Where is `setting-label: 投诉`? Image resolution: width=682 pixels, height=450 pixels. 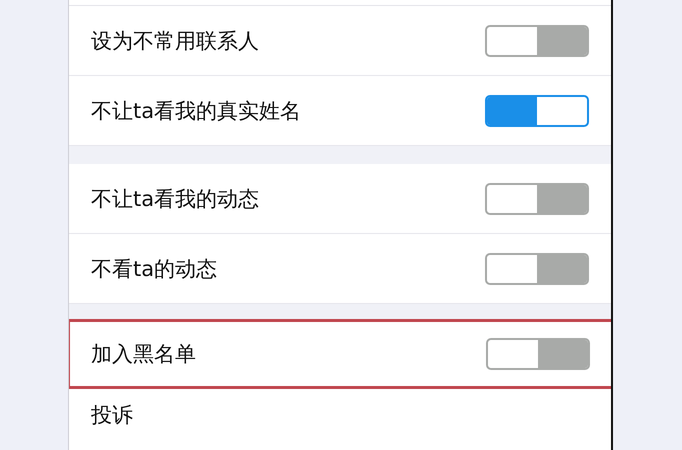
setting-label: 投诉 is located at coordinates (112, 415).